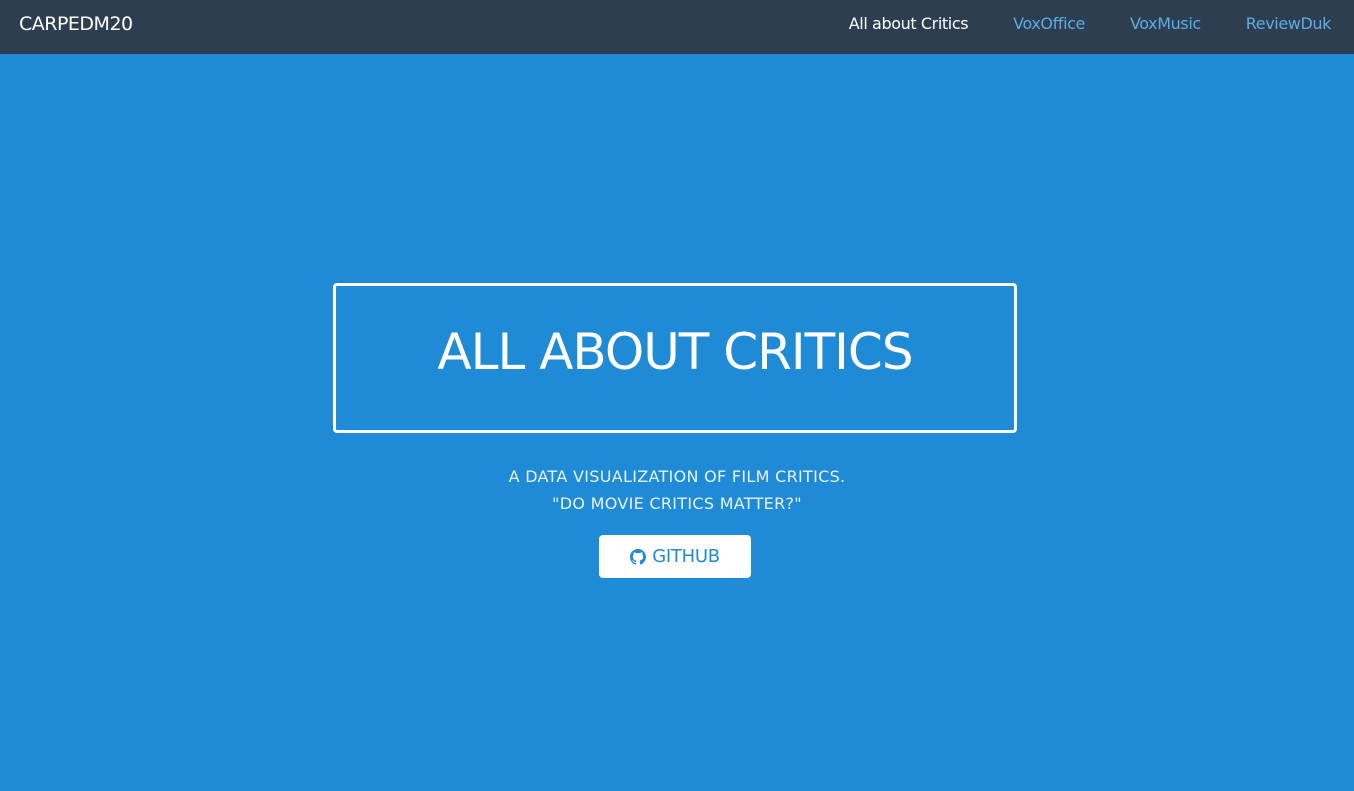  I want to click on hero-title: ALL ABOUT CRITICS, so click(675, 352).